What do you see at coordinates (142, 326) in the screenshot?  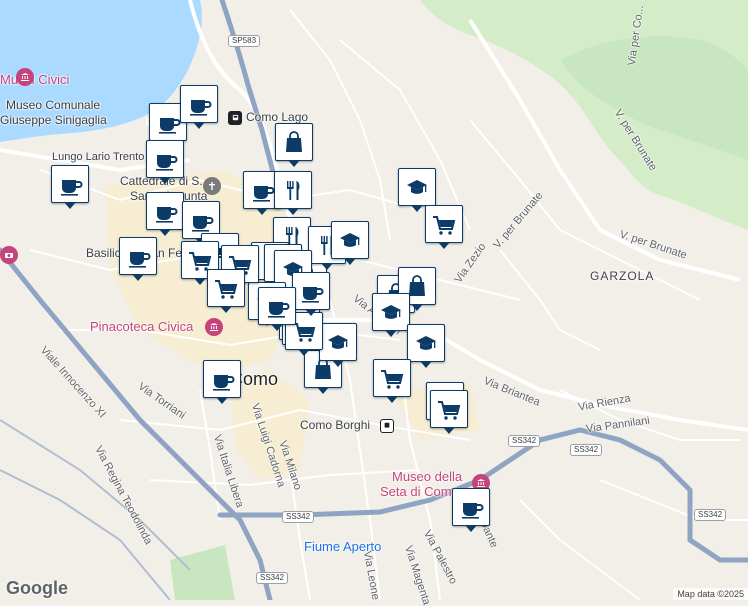 I see `label-pinacoteca: Pinacoteca Civica` at bounding box center [142, 326].